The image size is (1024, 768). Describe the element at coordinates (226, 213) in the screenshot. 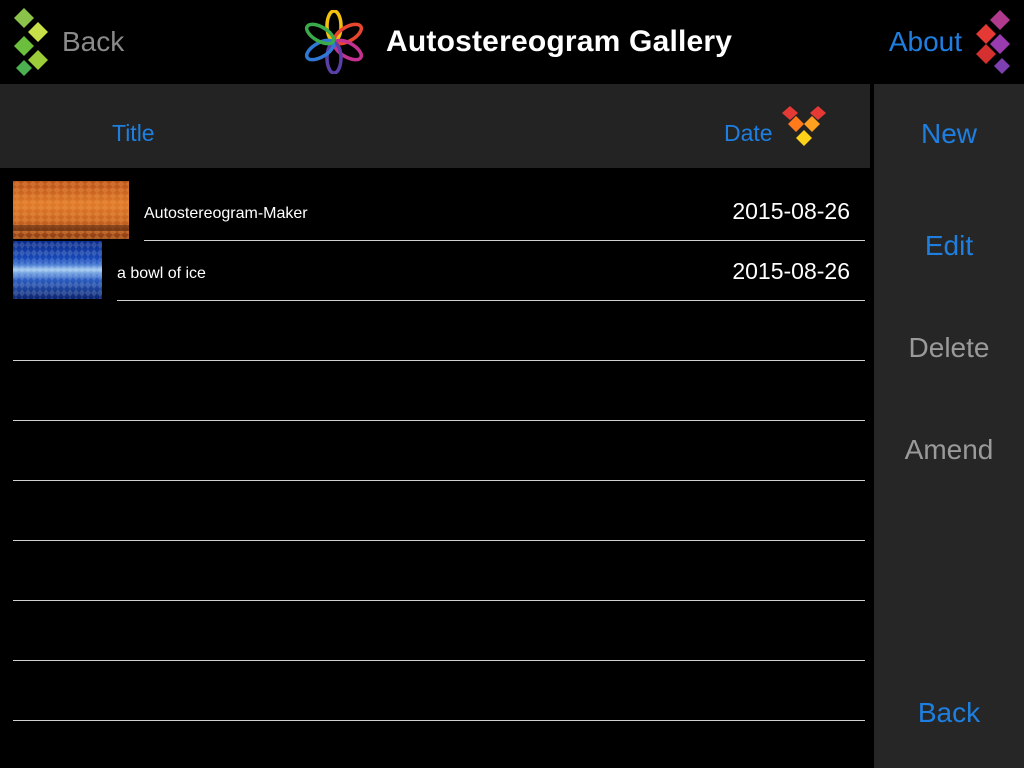

I see `item-title: Autostereogram-Maker` at that location.